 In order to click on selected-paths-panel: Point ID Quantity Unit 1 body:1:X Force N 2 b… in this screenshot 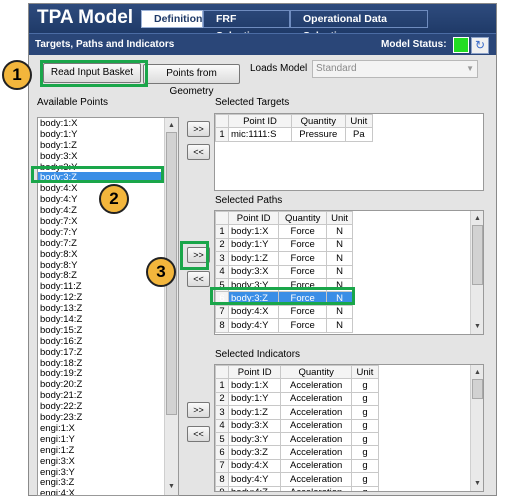, I will do `click(349, 272)`.